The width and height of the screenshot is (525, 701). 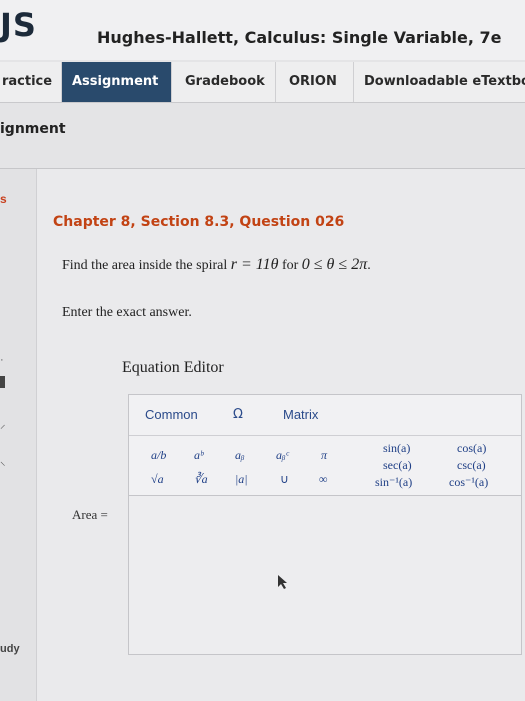 I want to click on rail-mark-icon: ⸝, so click(x=3, y=424).